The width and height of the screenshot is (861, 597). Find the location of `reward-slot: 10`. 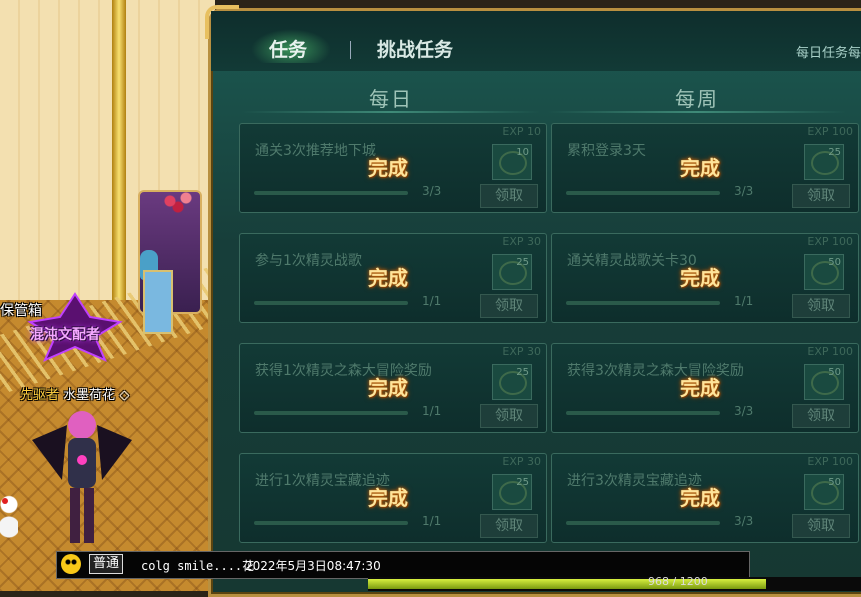

reward-slot: 10 is located at coordinates (512, 162).